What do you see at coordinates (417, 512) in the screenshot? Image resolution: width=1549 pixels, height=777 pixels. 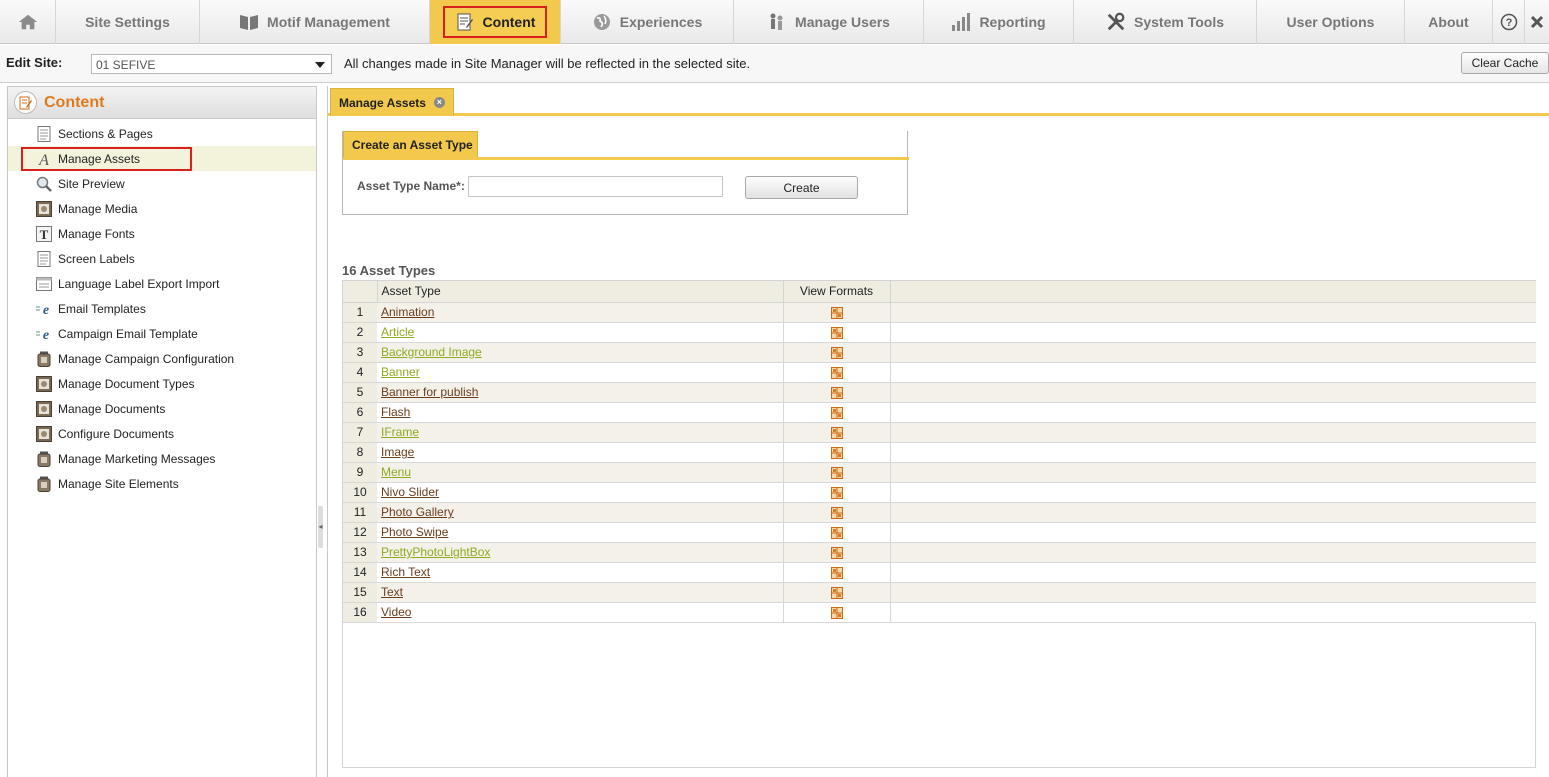 I see `asset-type-link: Photo Gallery` at bounding box center [417, 512].